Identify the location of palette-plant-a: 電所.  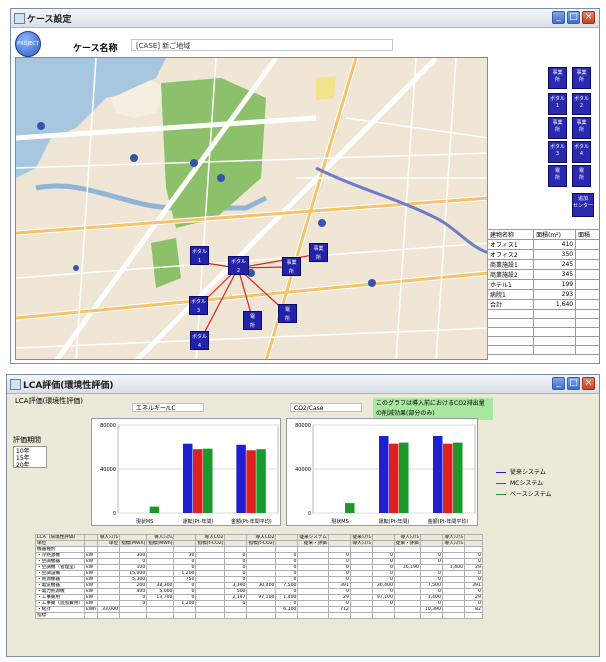
(557, 176).